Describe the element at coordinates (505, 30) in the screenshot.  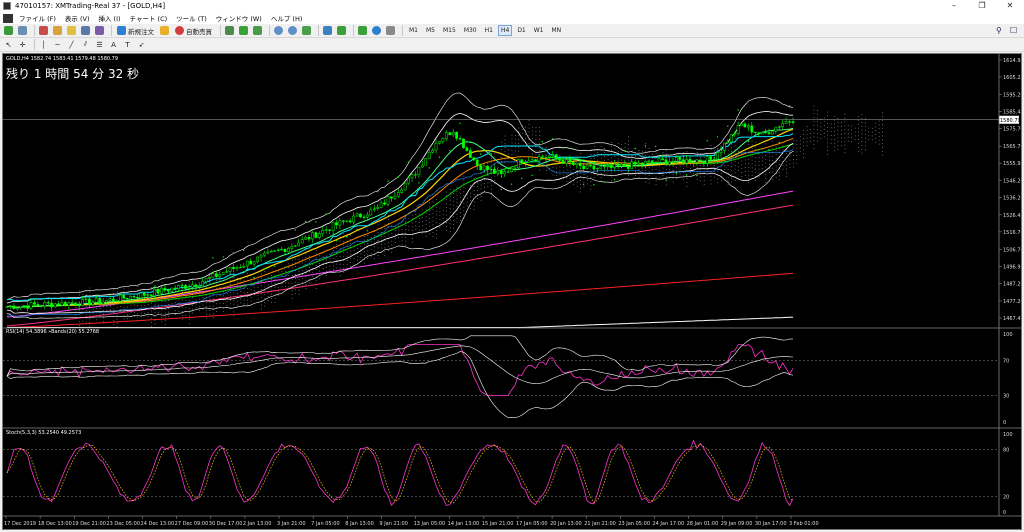
I see `timeframe-h4: H4` at that location.